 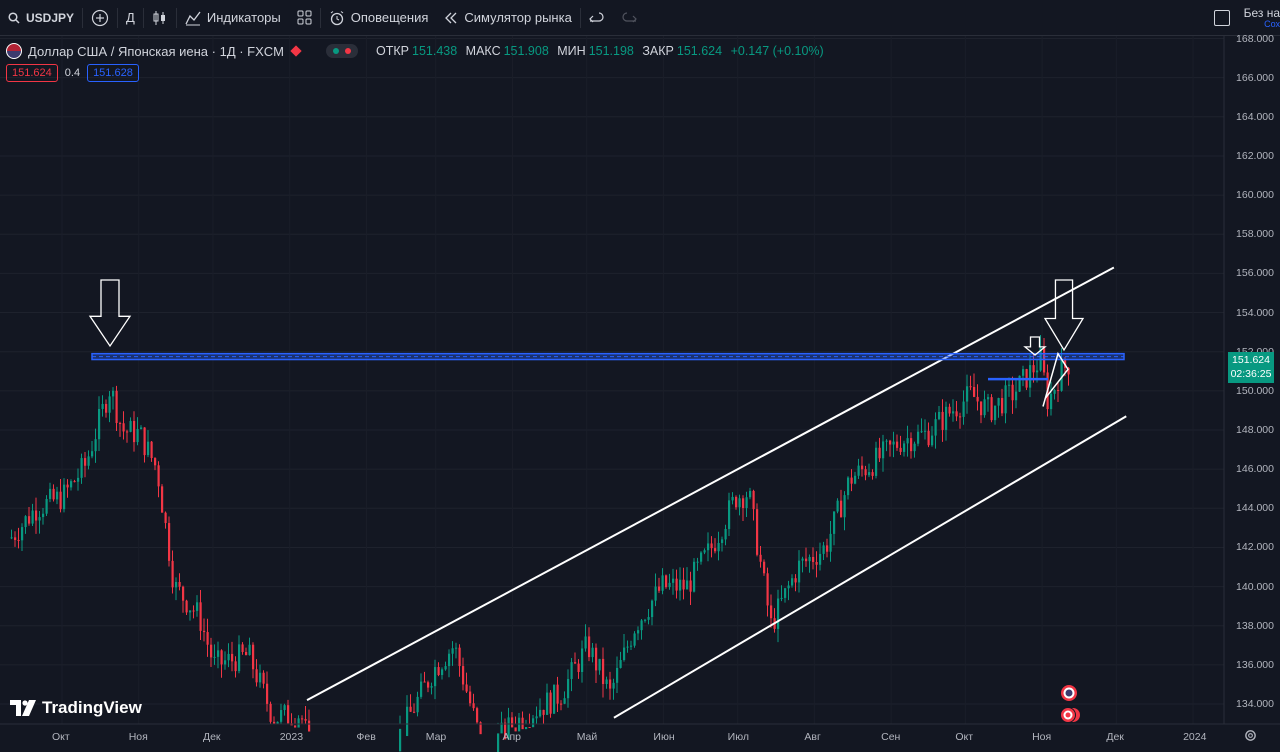 I want to click on time-tick-label: Авг, so click(x=812, y=737).